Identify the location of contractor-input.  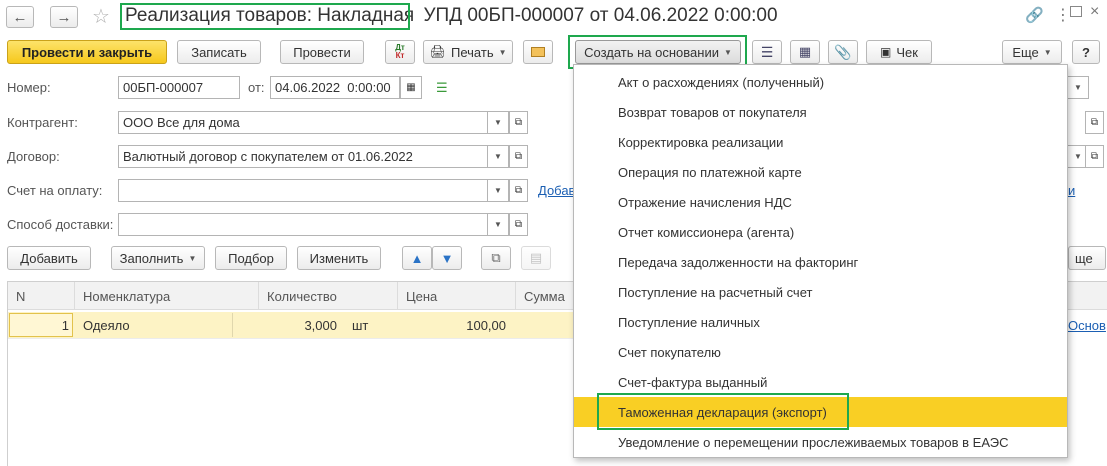
(303, 122).